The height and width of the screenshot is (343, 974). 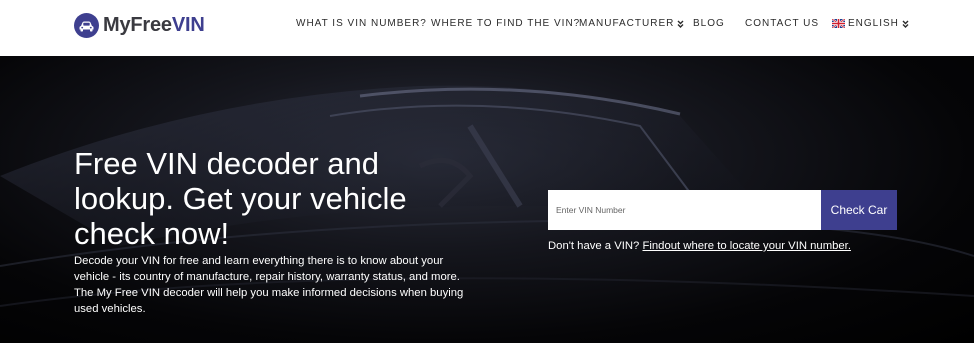 I want to click on nav-blog: BLOG, so click(x=709, y=23).